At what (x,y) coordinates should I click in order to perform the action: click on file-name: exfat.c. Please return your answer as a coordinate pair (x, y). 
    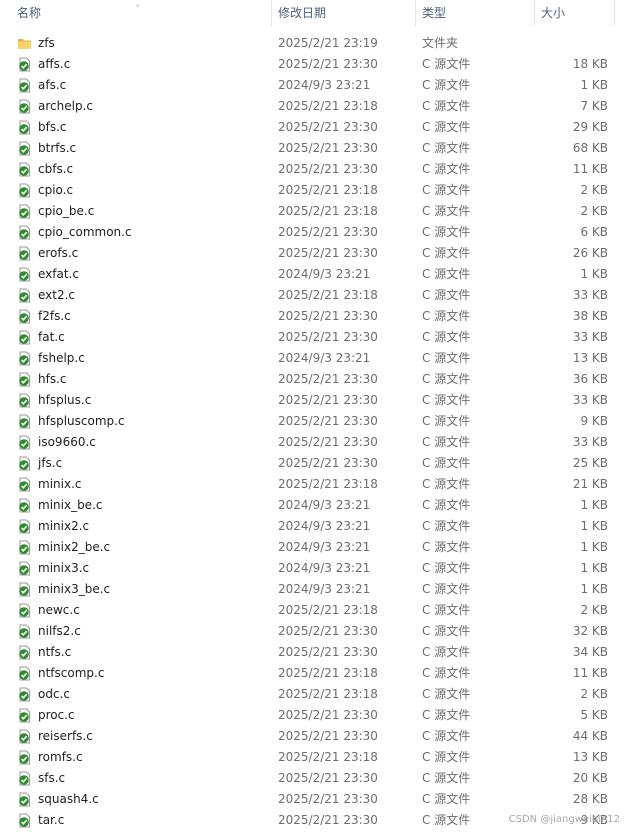
    Looking at the image, I should click on (58, 274).